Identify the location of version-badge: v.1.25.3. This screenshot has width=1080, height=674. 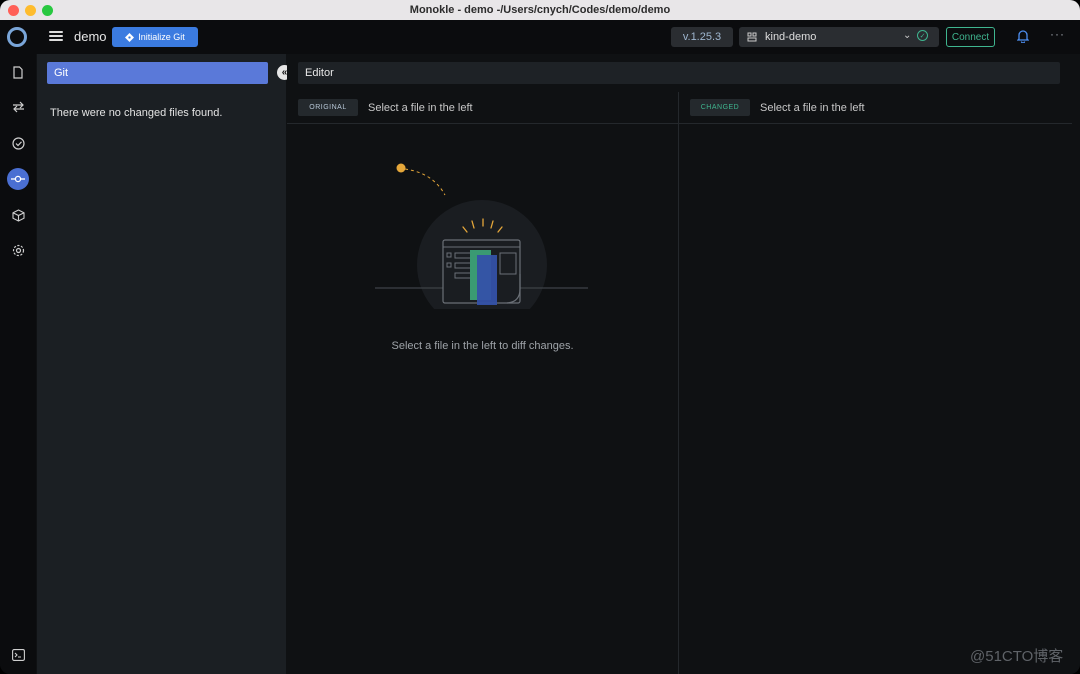
(702, 37).